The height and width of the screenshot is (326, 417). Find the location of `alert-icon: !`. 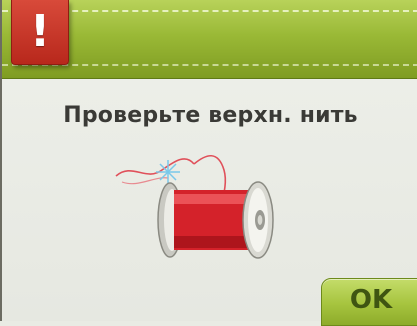

alert-icon: ! is located at coordinates (40, 31).